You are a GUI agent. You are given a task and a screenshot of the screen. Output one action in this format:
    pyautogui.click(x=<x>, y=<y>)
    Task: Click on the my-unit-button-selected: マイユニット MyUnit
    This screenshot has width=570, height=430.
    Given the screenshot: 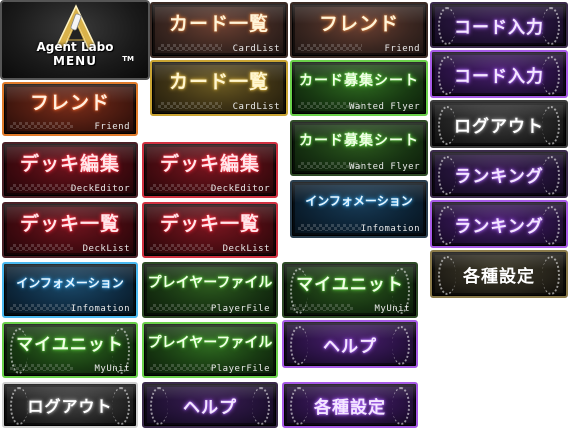 What is the action you would take?
    pyautogui.click(x=70, y=350)
    